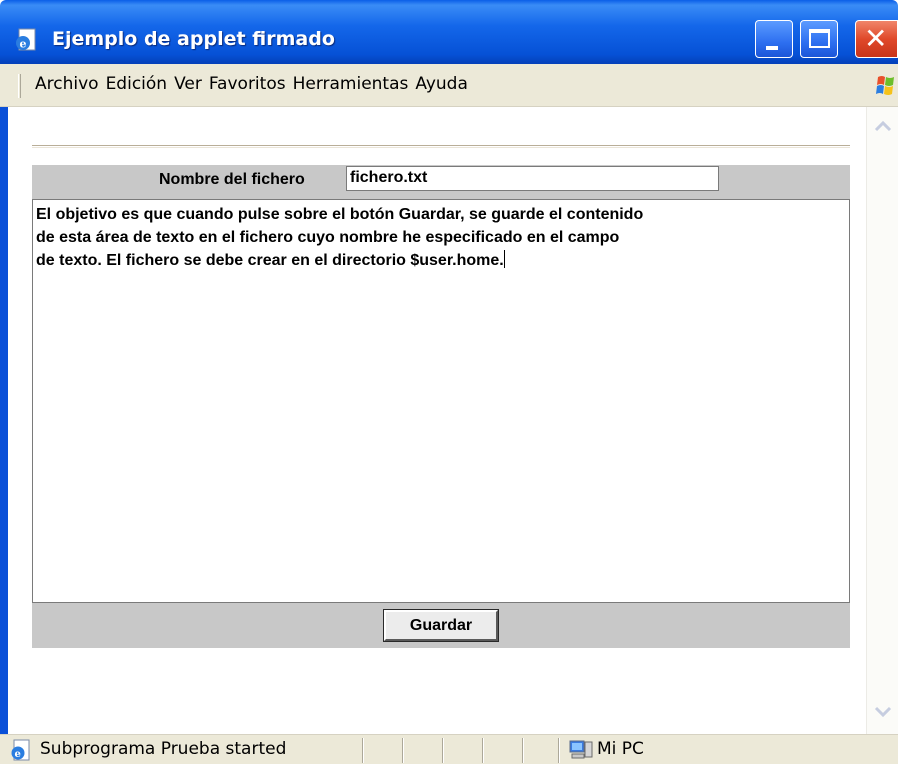  What do you see at coordinates (620, 749) in the screenshot?
I see `zone-text: Mi PC` at bounding box center [620, 749].